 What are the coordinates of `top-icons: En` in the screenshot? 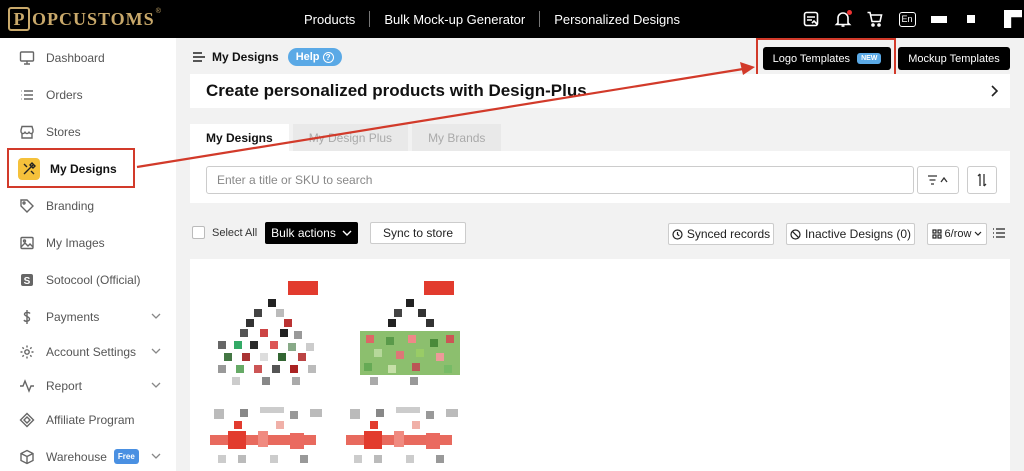 It's located at (912, 19).